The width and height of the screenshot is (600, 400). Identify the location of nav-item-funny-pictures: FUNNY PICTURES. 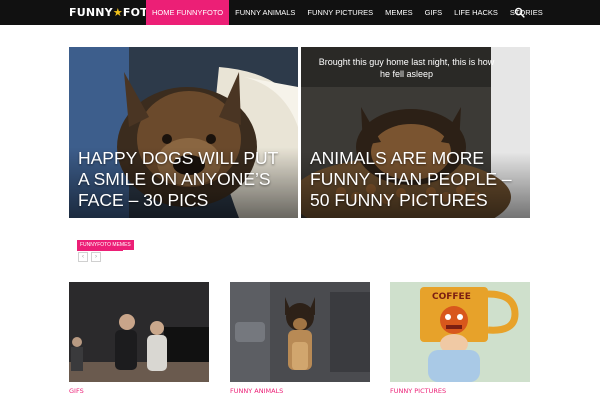
(340, 12).